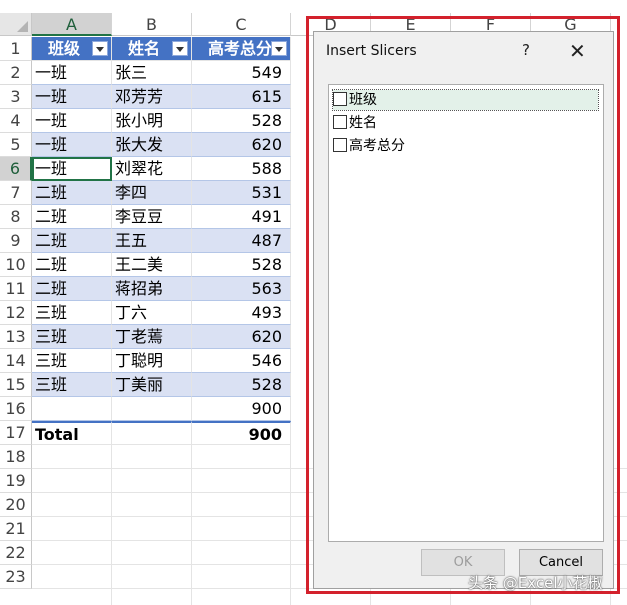 Image resolution: width=627 pixels, height=605 pixels. Describe the element at coordinates (16, 169) in the screenshot. I see `row-header-6: 6` at that location.